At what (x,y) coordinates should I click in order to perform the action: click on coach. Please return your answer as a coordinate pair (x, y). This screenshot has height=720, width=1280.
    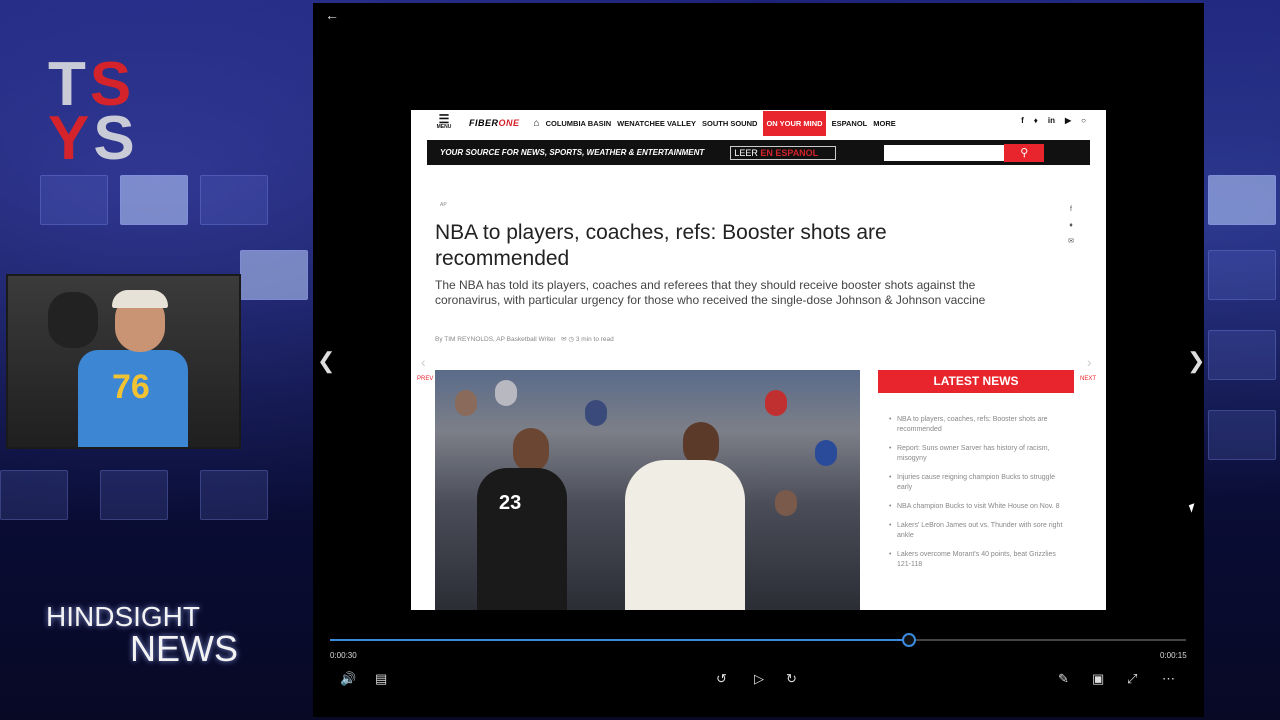
    Looking at the image, I should click on (685, 535).